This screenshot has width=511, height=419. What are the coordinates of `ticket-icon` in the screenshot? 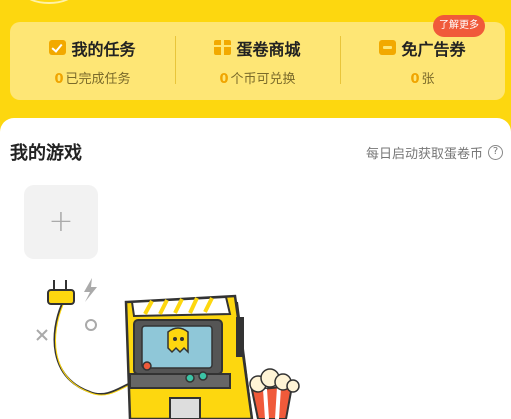 It's located at (388, 47).